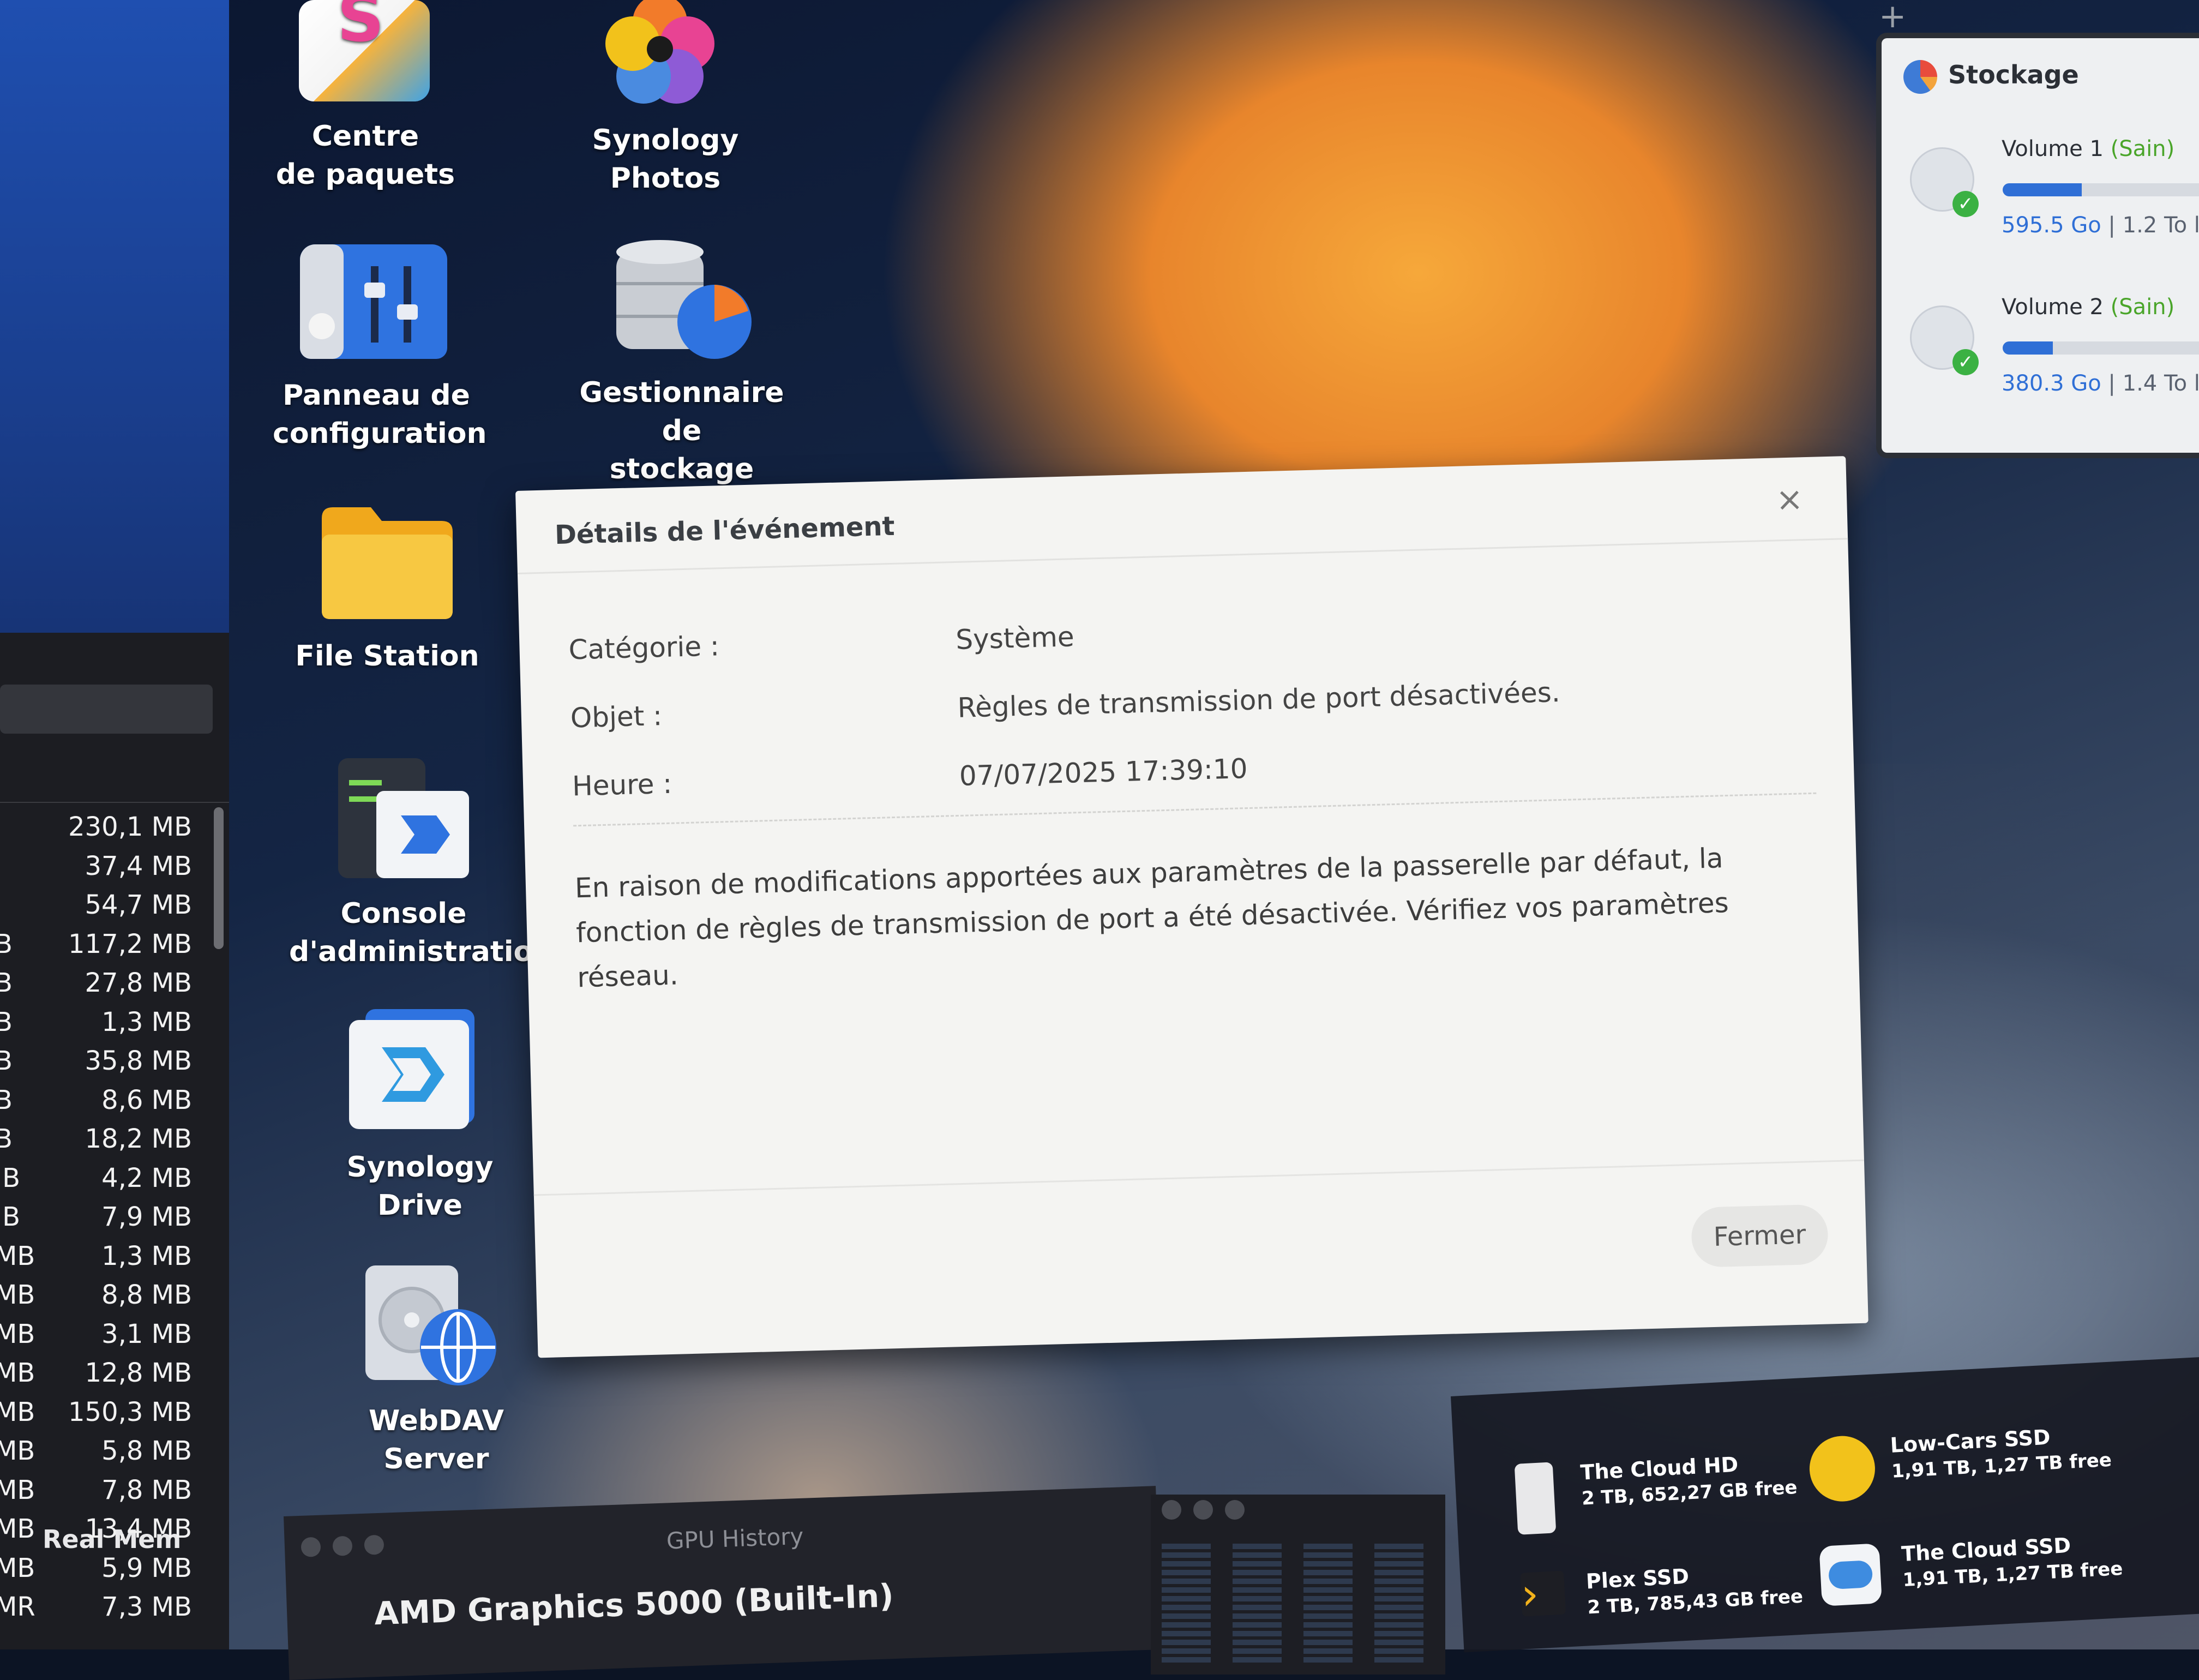  I want to click on gpu-name: AMD Graphics 5000 (Built-In), so click(634, 1605).